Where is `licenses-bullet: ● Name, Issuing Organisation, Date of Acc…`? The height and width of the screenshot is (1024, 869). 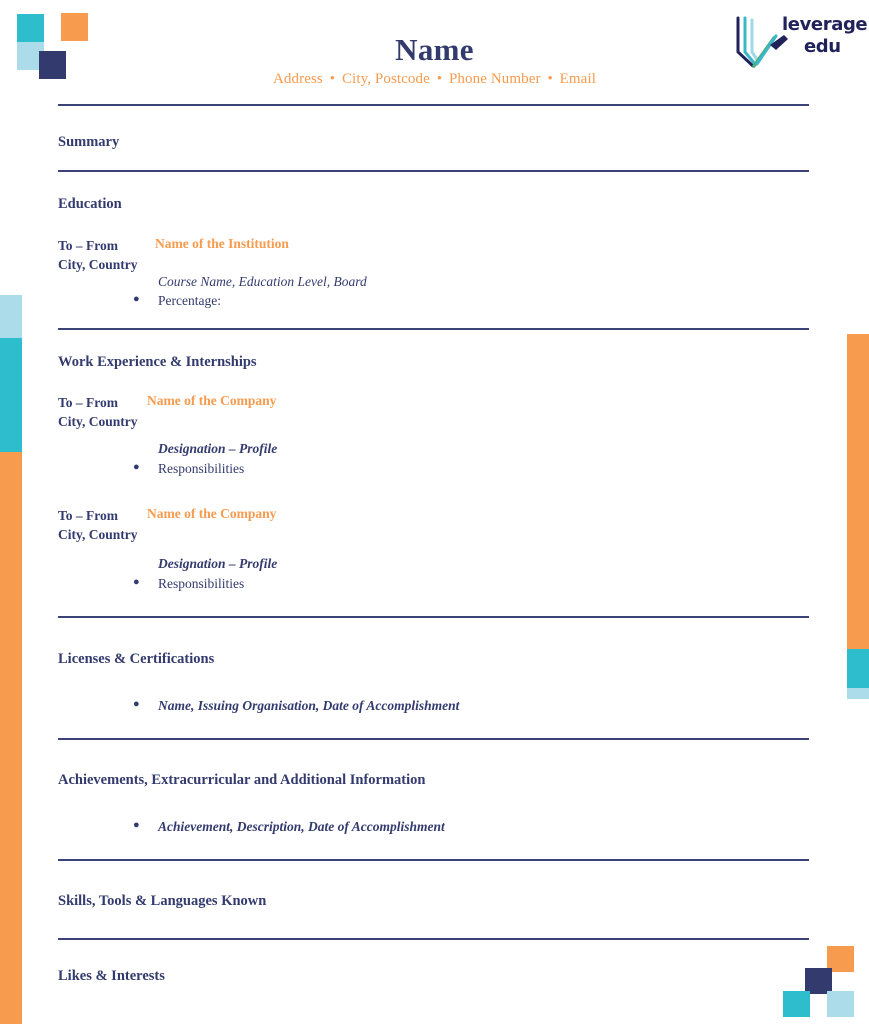
licenses-bullet: ● Name, Issuing Organisation, Date of Acc… is located at coordinates (296, 706).